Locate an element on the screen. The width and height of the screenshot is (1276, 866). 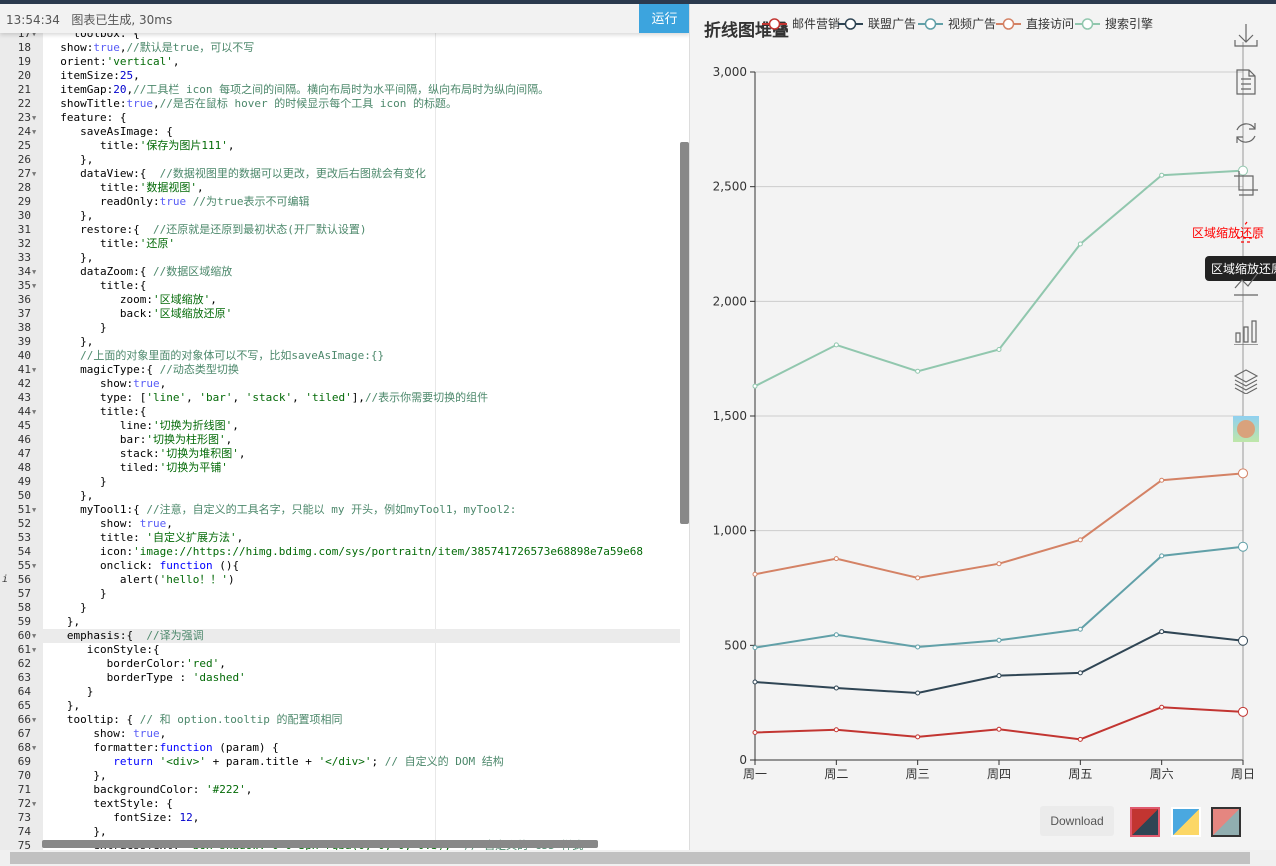
run-button: 运行 is located at coordinates (664, 18).